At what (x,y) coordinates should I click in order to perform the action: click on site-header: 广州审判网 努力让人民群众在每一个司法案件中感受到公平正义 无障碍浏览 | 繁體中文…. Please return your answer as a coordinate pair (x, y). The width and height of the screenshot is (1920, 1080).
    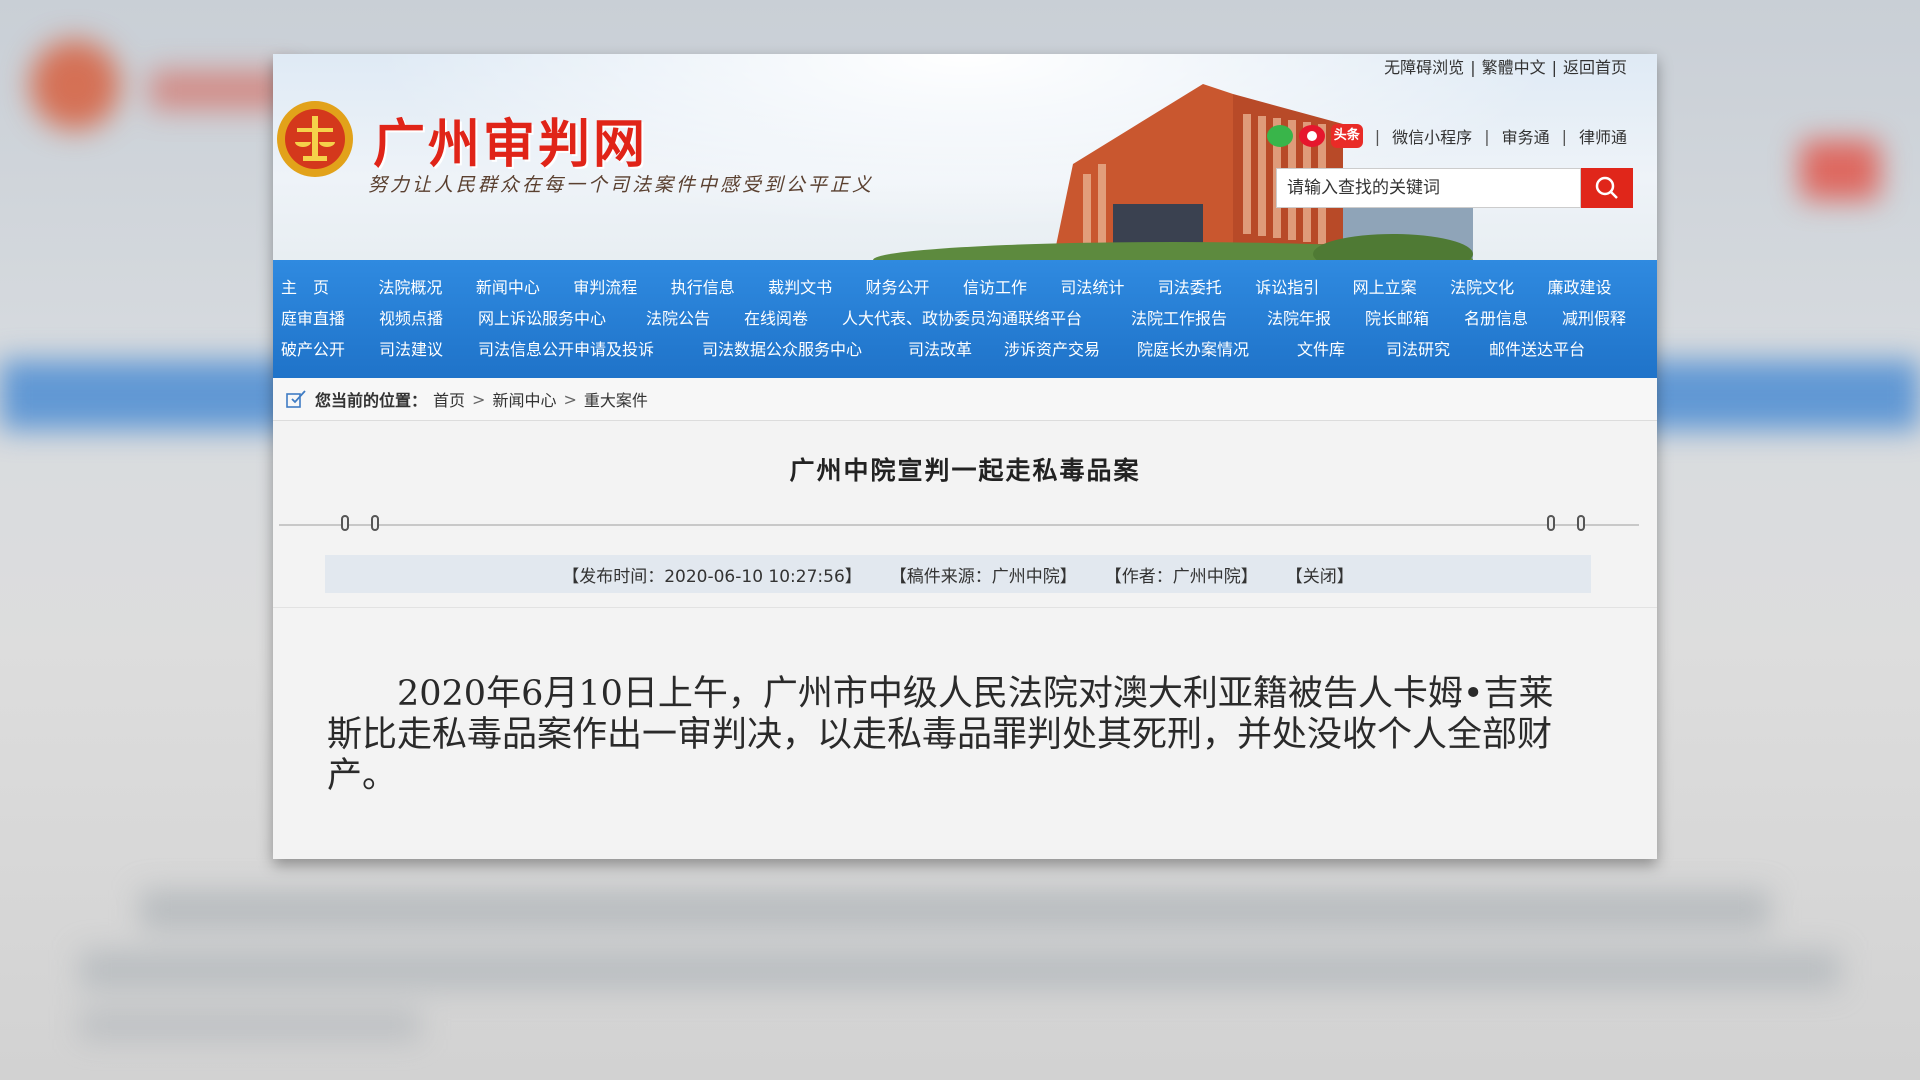
    Looking at the image, I should click on (965, 157).